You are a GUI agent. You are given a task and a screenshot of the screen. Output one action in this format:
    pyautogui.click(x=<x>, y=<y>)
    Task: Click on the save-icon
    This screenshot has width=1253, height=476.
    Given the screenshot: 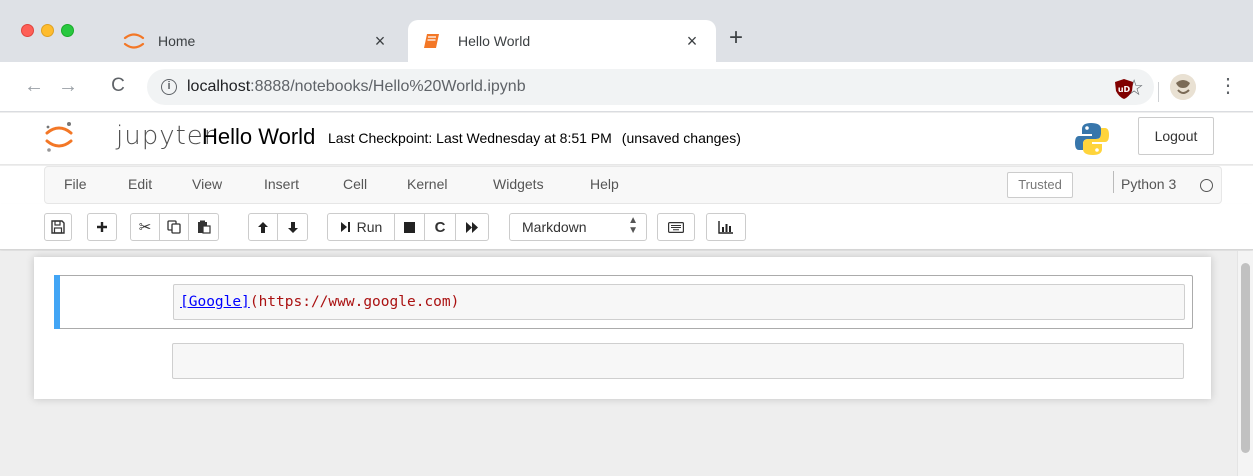 What is the action you would take?
    pyautogui.click(x=58, y=227)
    